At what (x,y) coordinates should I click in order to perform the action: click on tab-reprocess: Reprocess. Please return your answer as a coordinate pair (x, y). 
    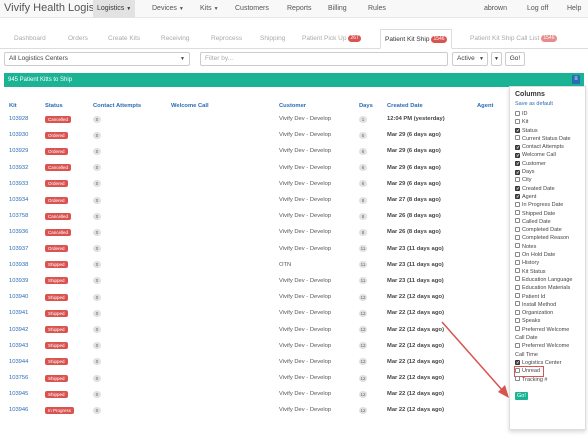
    Looking at the image, I should click on (226, 39).